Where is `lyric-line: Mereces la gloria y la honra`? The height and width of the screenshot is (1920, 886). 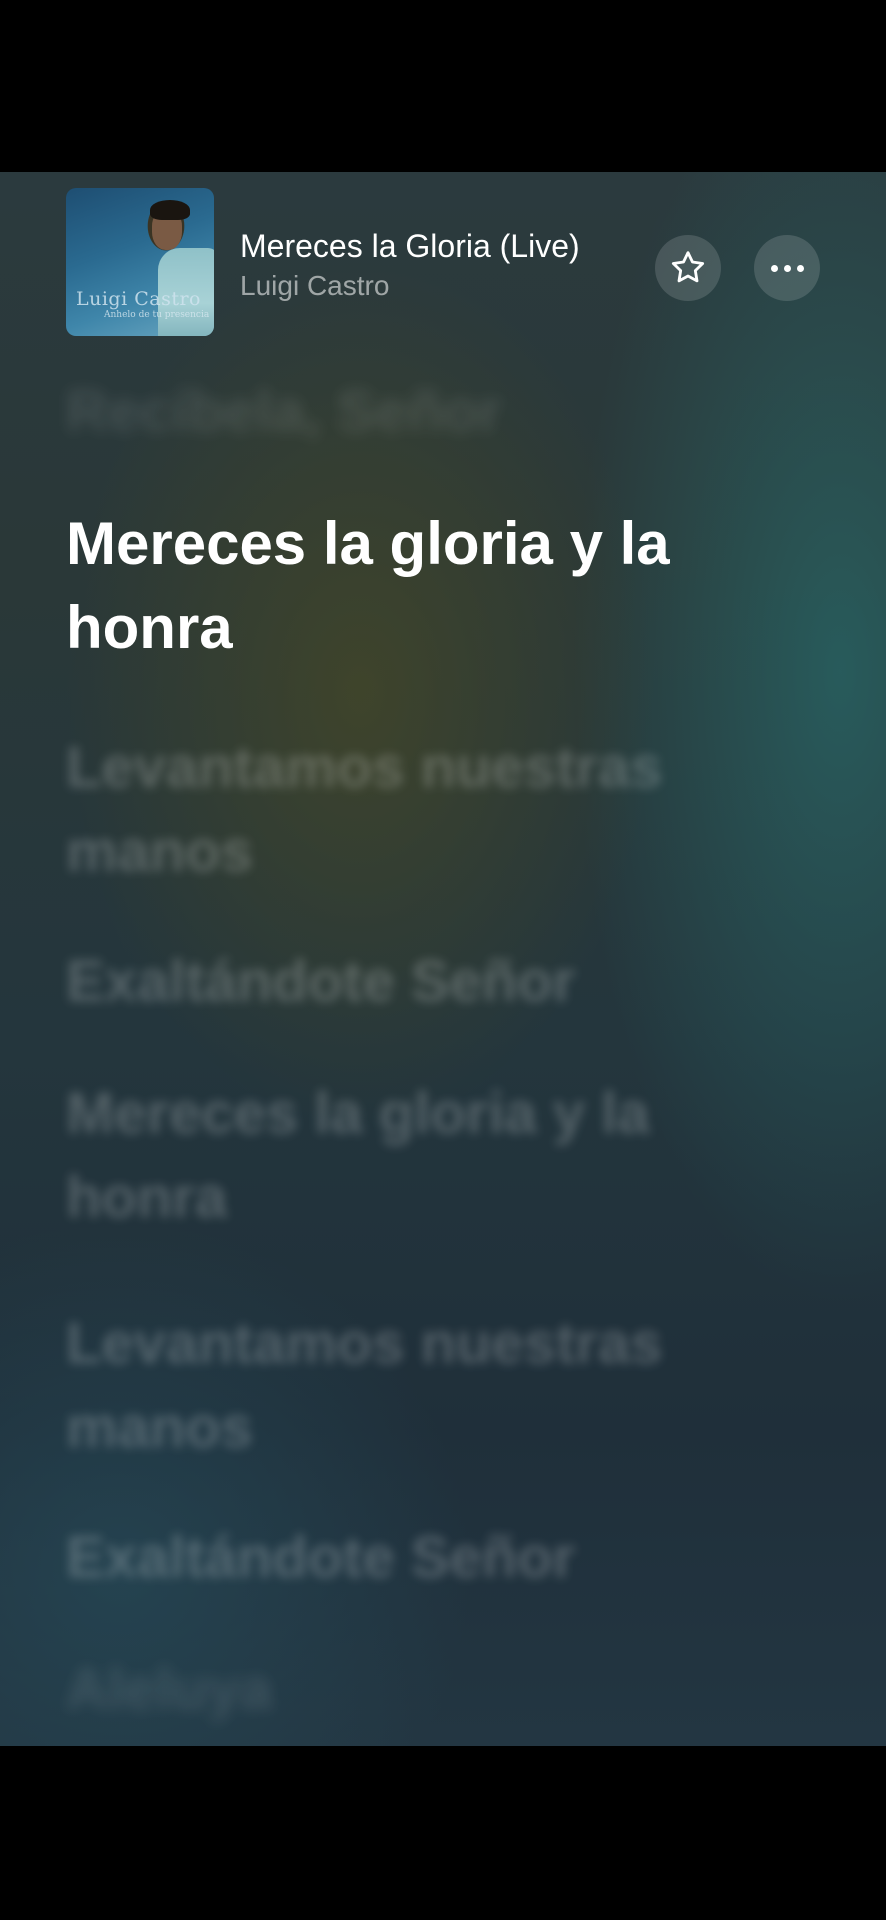 lyric-line: Mereces la gloria y la honra is located at coordinates (416, 1156).